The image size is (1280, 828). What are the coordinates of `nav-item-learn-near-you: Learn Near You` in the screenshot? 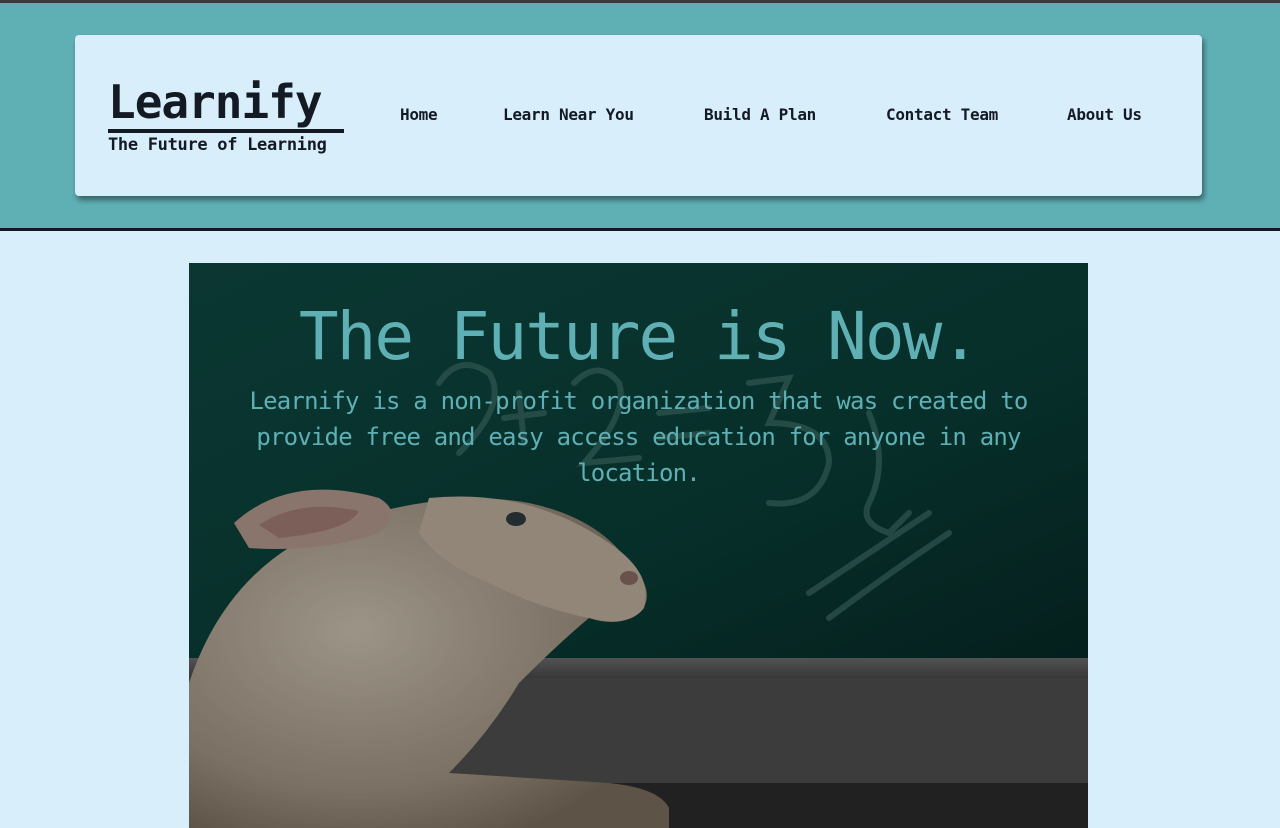 It's located at (568, 115).